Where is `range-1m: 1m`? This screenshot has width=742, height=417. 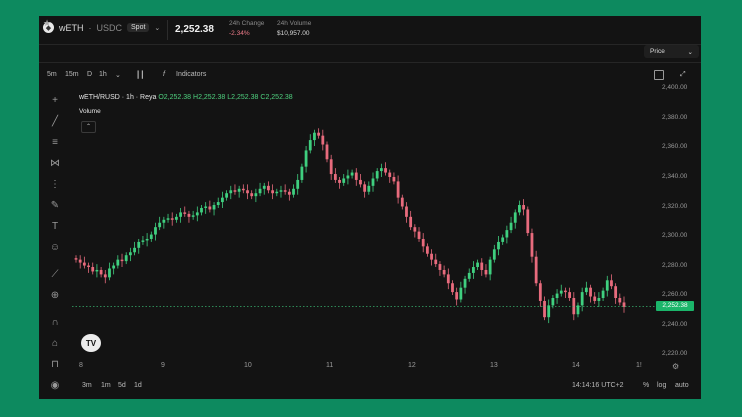
range-1m: 1m is located at coordinates (106, 385).